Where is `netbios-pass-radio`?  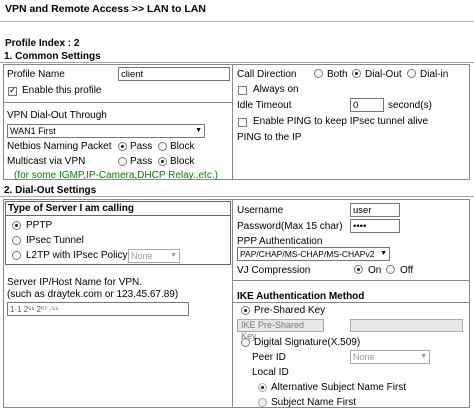 netbios-pass-radio is located at coordinates (122, 146).